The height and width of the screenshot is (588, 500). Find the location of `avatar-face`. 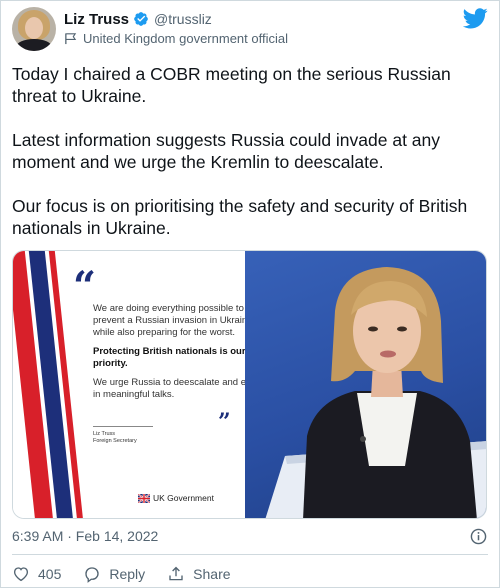

avatar-face is located at coordinates (34, 28).